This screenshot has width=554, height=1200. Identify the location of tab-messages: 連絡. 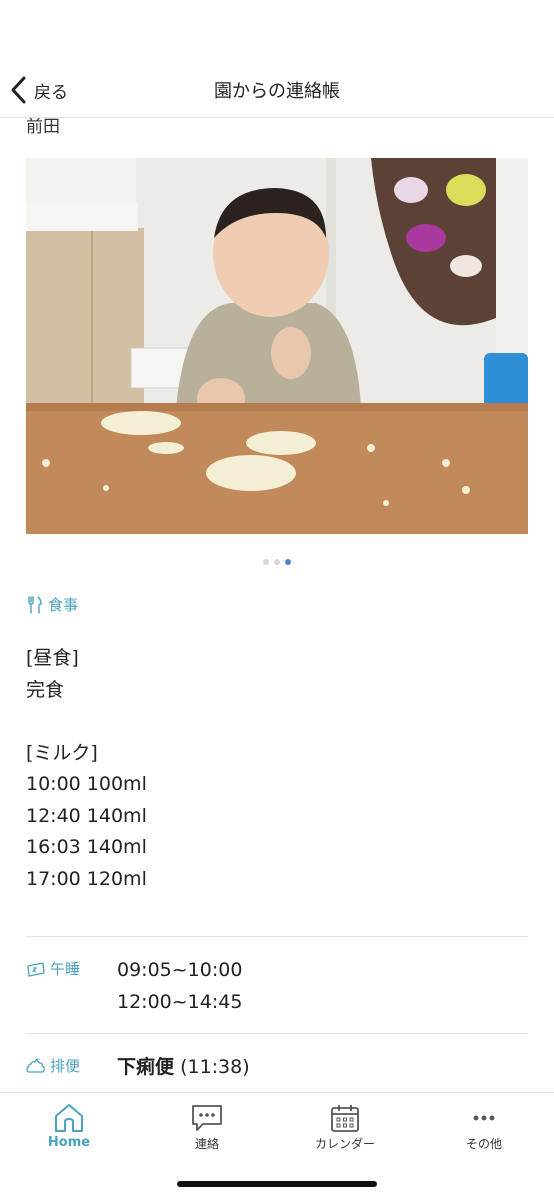
(207, 1127).